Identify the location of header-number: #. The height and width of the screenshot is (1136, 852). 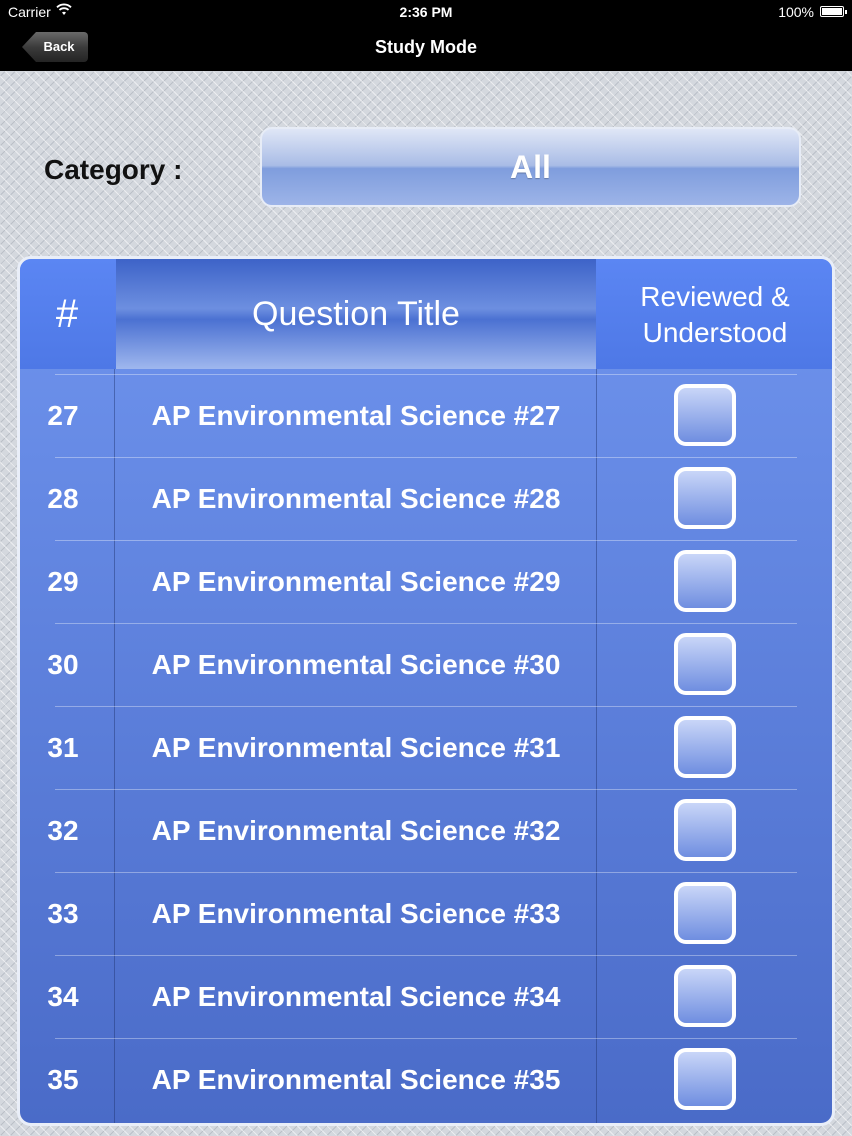
(67, 314).